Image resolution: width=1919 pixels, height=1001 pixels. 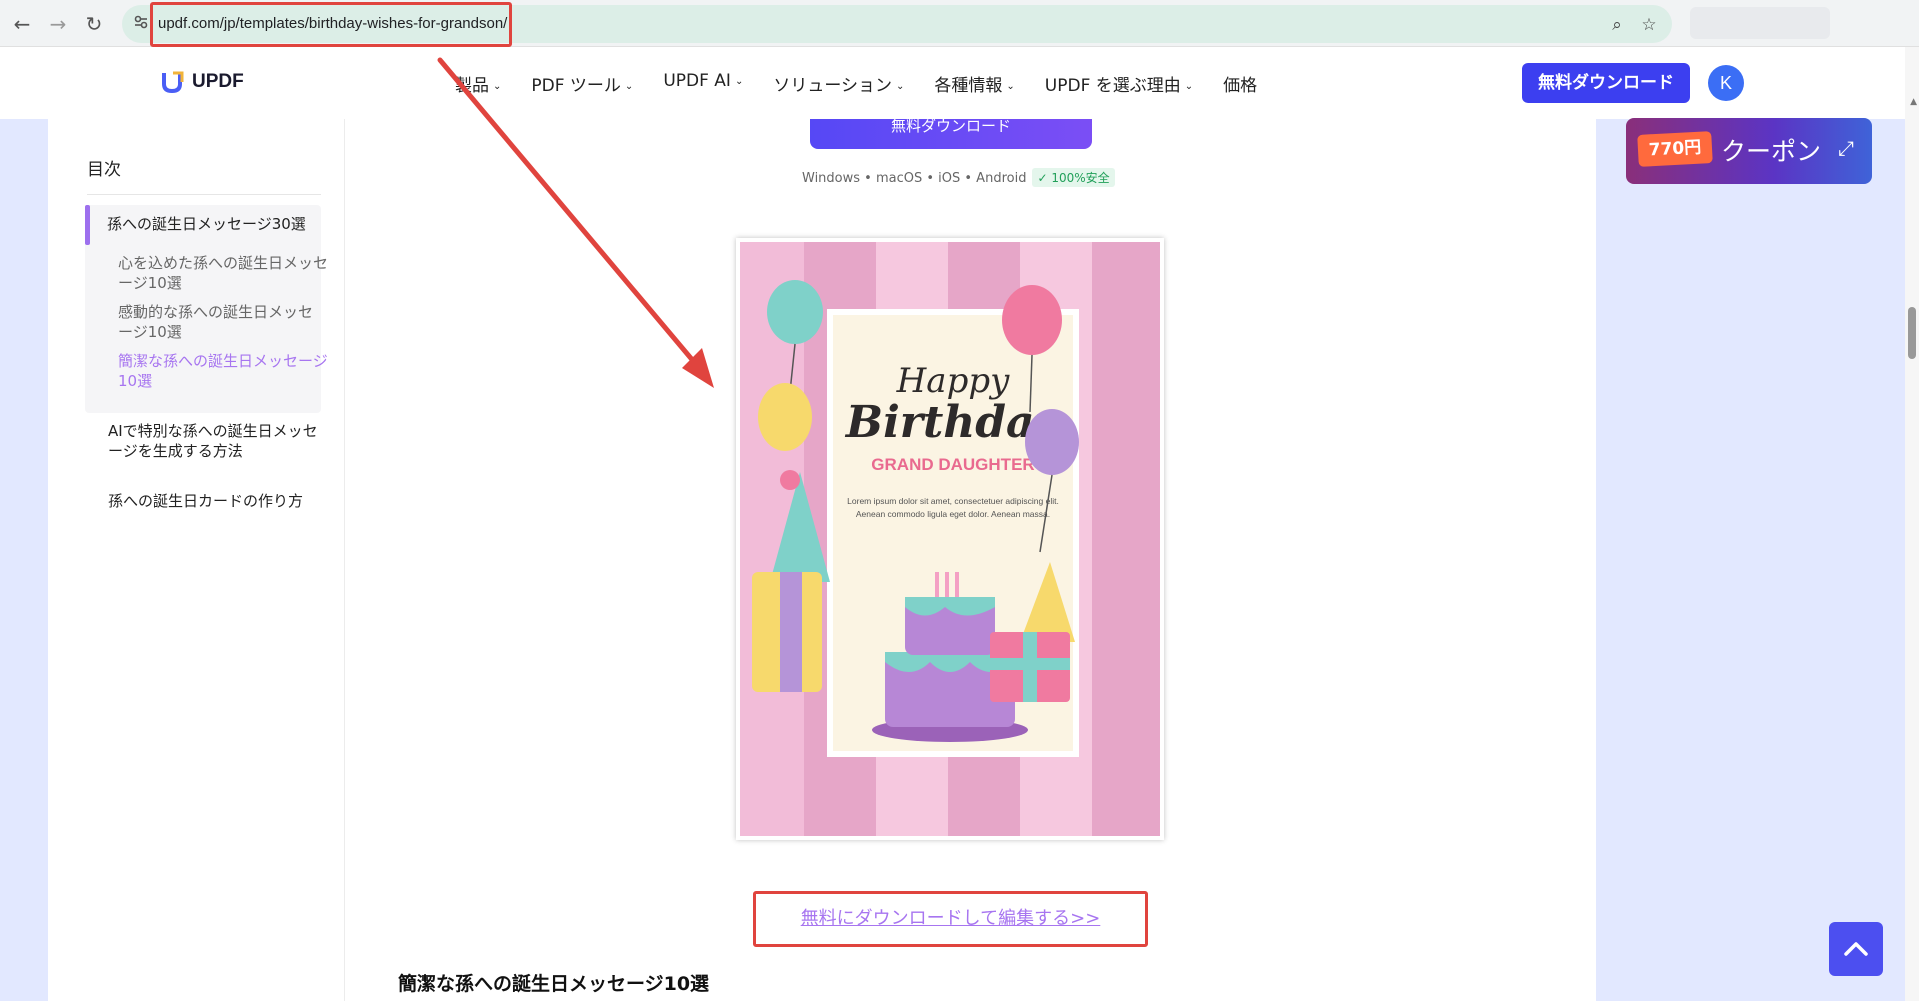 What do you see at coordinates (173, 82) in the screenshot?
I see `updf-logo-icon` at bounding box center [173, 82].